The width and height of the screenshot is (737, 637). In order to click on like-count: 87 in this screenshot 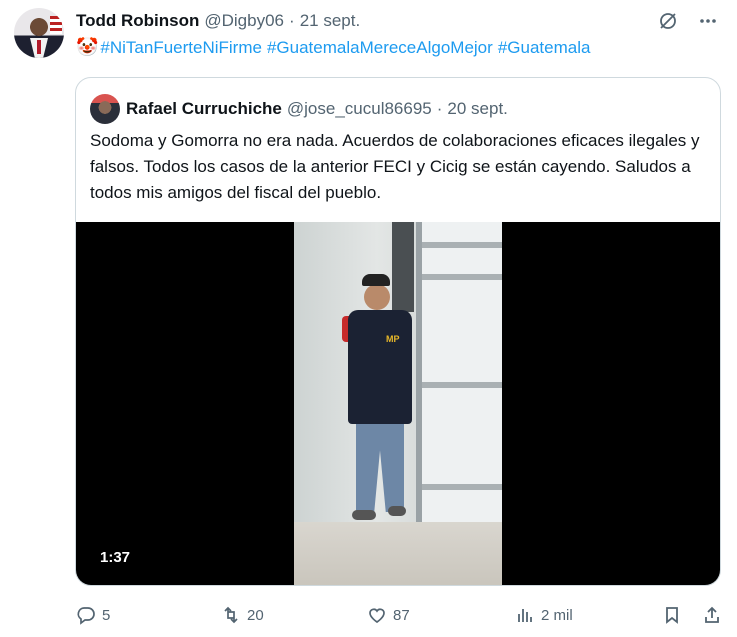, I will do `click(401, 615)`.